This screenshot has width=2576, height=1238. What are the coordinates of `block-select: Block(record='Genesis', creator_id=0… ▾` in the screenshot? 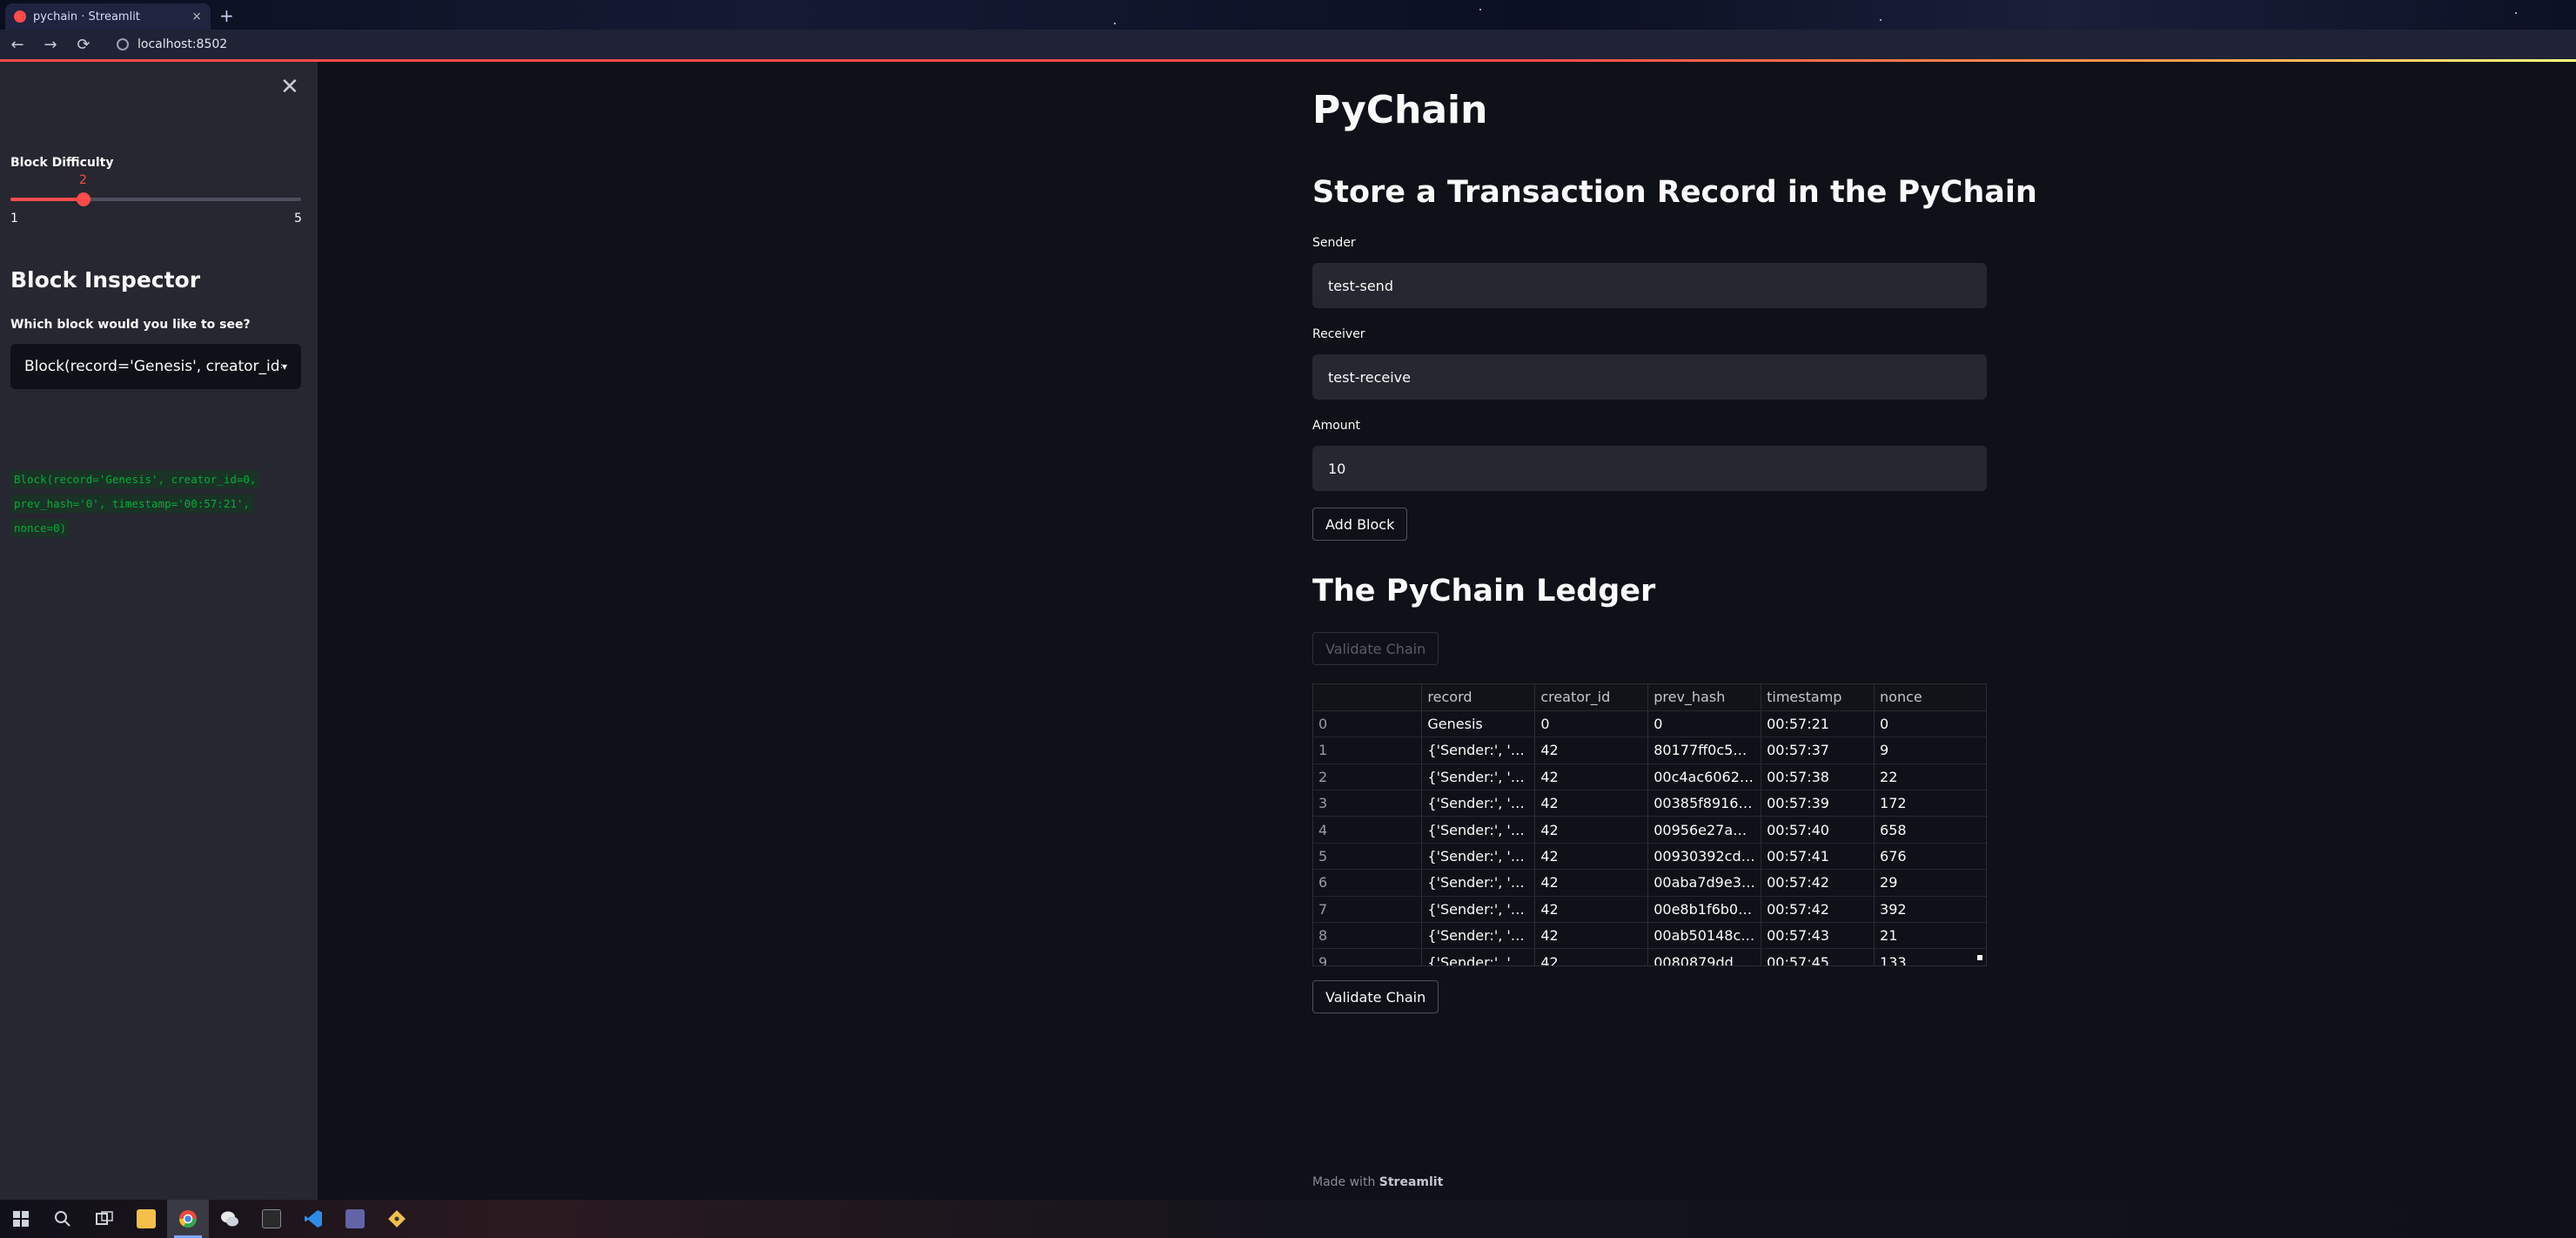 It's located at (155, 366).